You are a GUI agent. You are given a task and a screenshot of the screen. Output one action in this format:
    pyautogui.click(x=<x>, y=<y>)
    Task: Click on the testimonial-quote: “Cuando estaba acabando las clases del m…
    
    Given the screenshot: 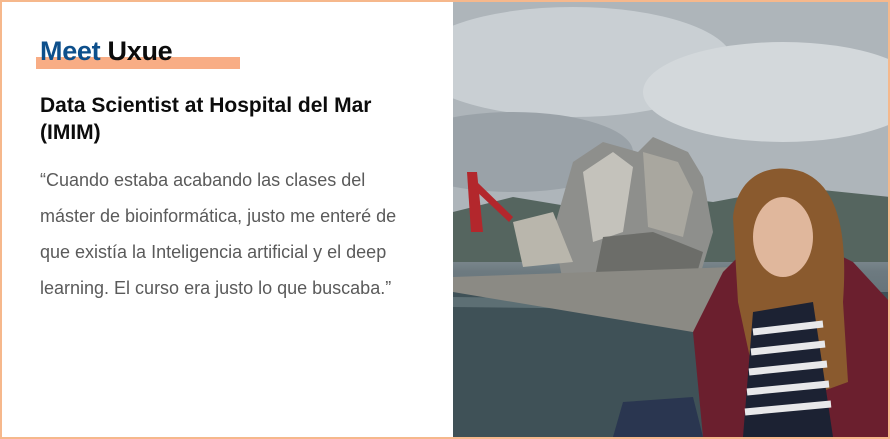 What is the action you would take?
    pyautogui.click(x=218, y=234)
    